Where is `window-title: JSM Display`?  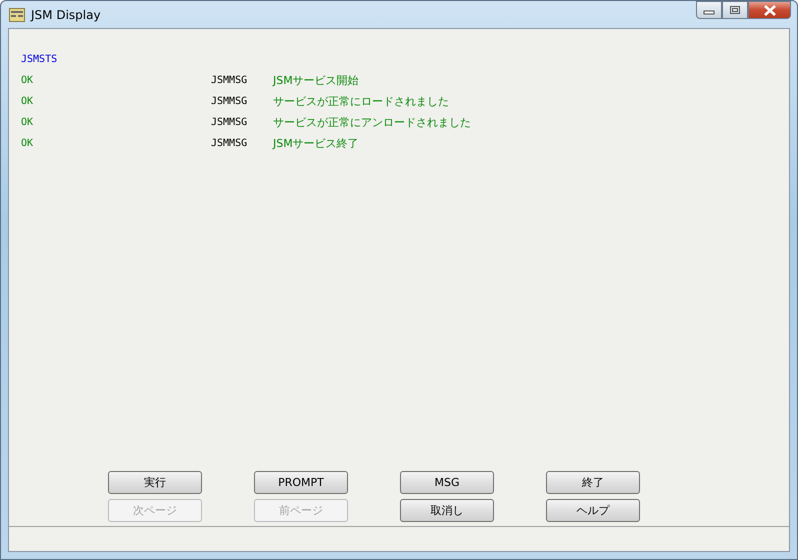
window-title: JSM Display is located at coordinates (66, 15).